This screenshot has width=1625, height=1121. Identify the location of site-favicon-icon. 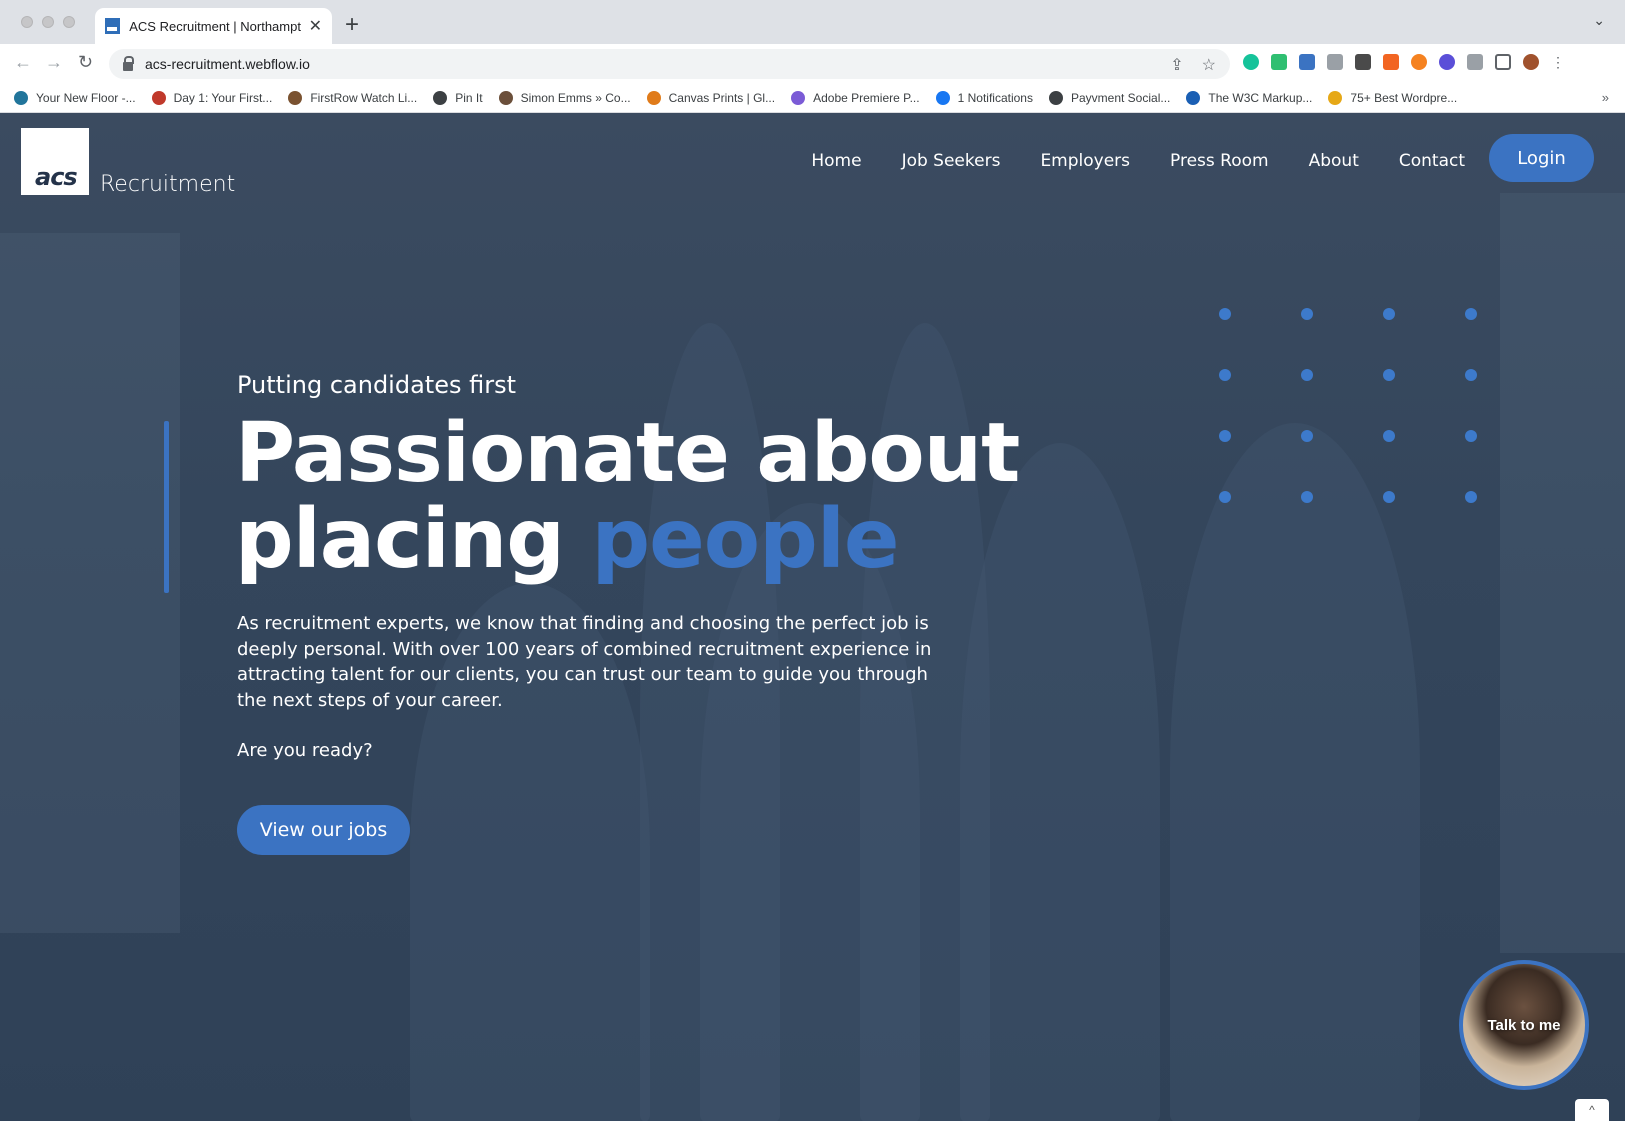
(113, 26).